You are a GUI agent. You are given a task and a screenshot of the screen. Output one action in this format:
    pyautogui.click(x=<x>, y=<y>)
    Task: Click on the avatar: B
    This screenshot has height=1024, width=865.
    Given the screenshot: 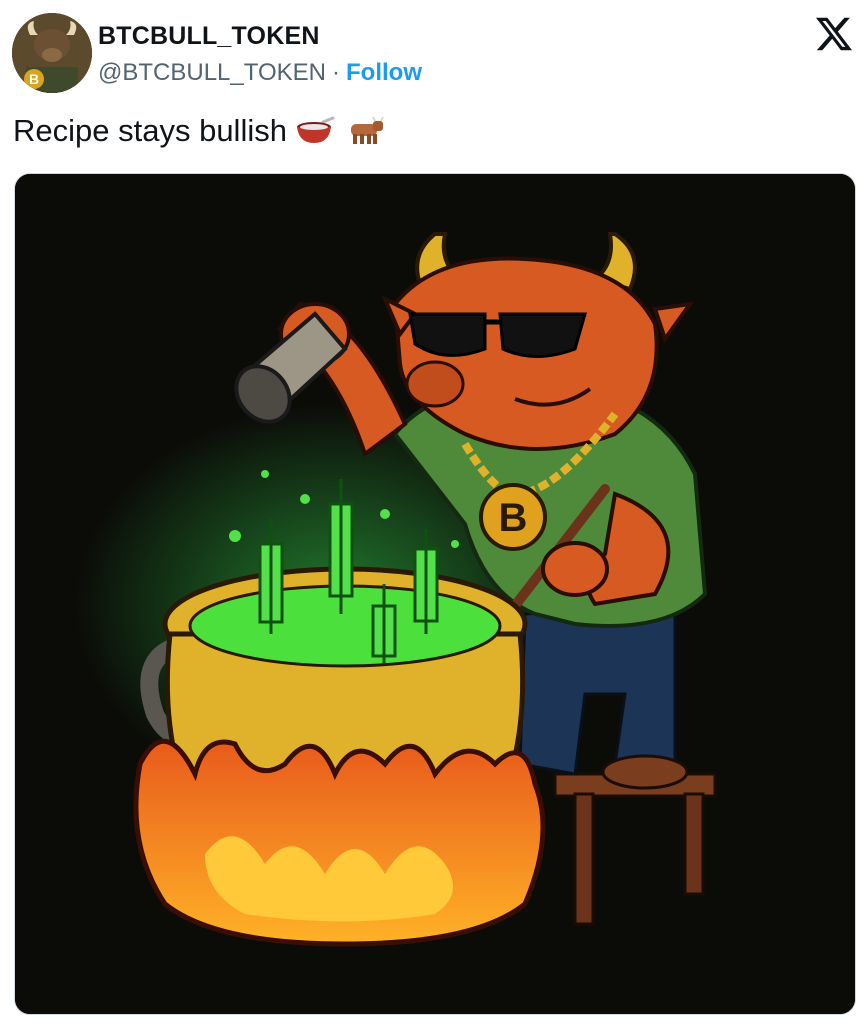 What is the action you would take?
    pyautogui.click(x=52, y=53)
    